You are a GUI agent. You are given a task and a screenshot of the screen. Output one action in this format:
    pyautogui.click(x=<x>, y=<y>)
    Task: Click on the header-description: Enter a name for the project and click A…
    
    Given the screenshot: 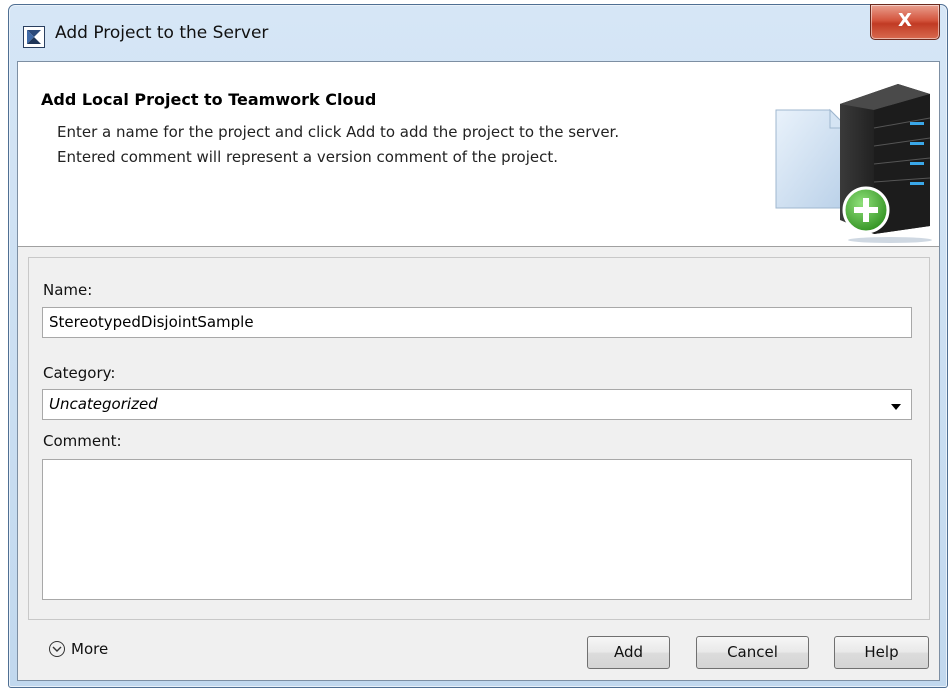 What is the action you would take?
    pyautogui.click(x=407, y=145)
    